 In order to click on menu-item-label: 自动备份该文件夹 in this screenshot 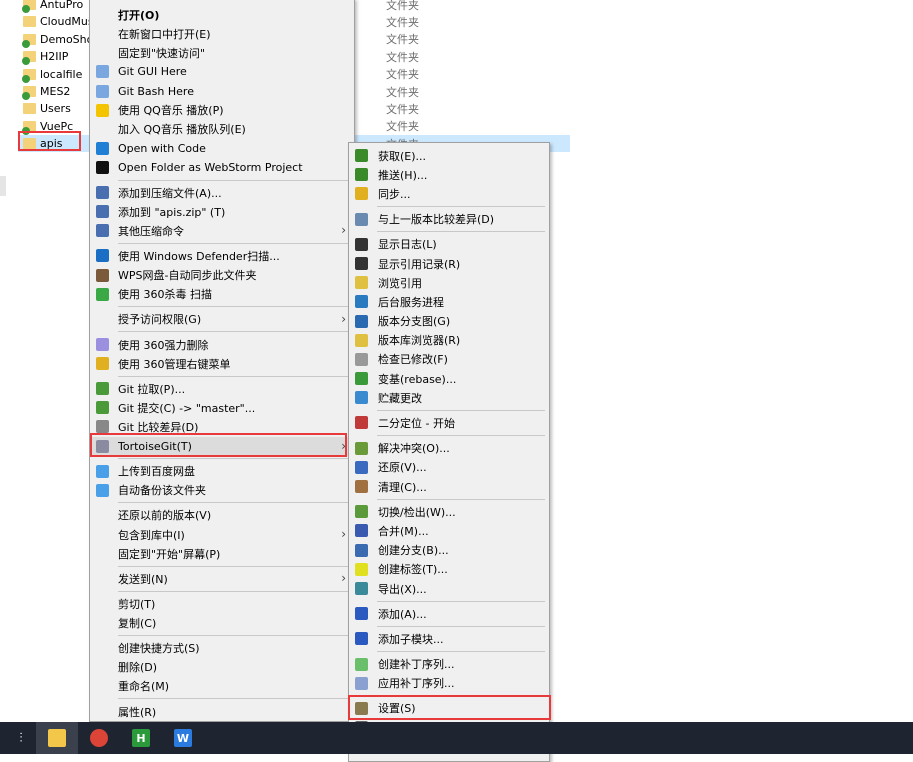, I will do `click(162, 491)`.